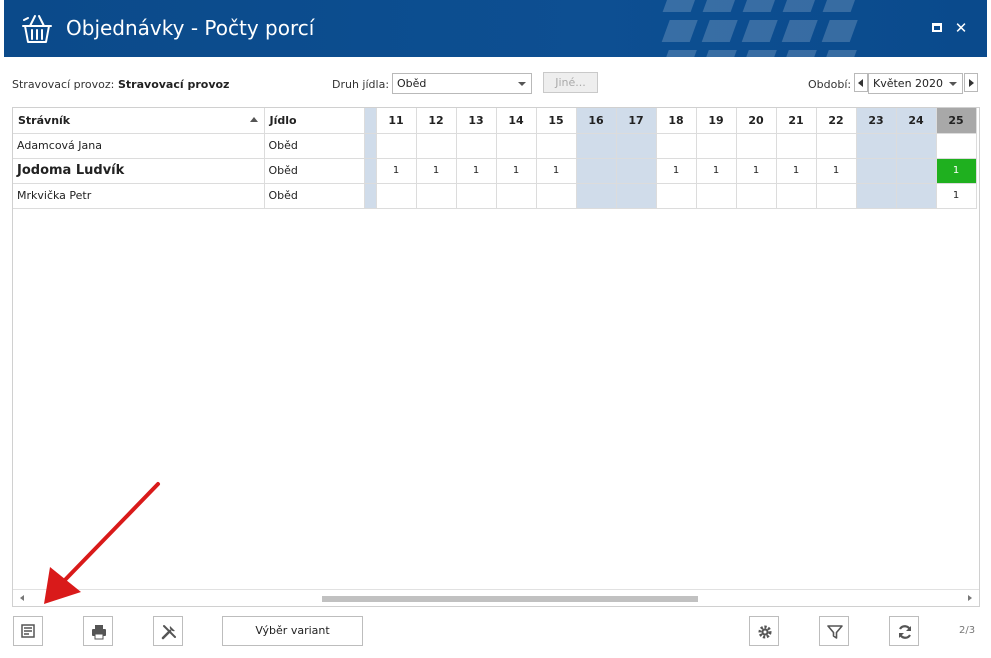 The height and width of the screenshot is (658, 991). I want to click on col-header-stravnik: Strávník, so click(139, 121).